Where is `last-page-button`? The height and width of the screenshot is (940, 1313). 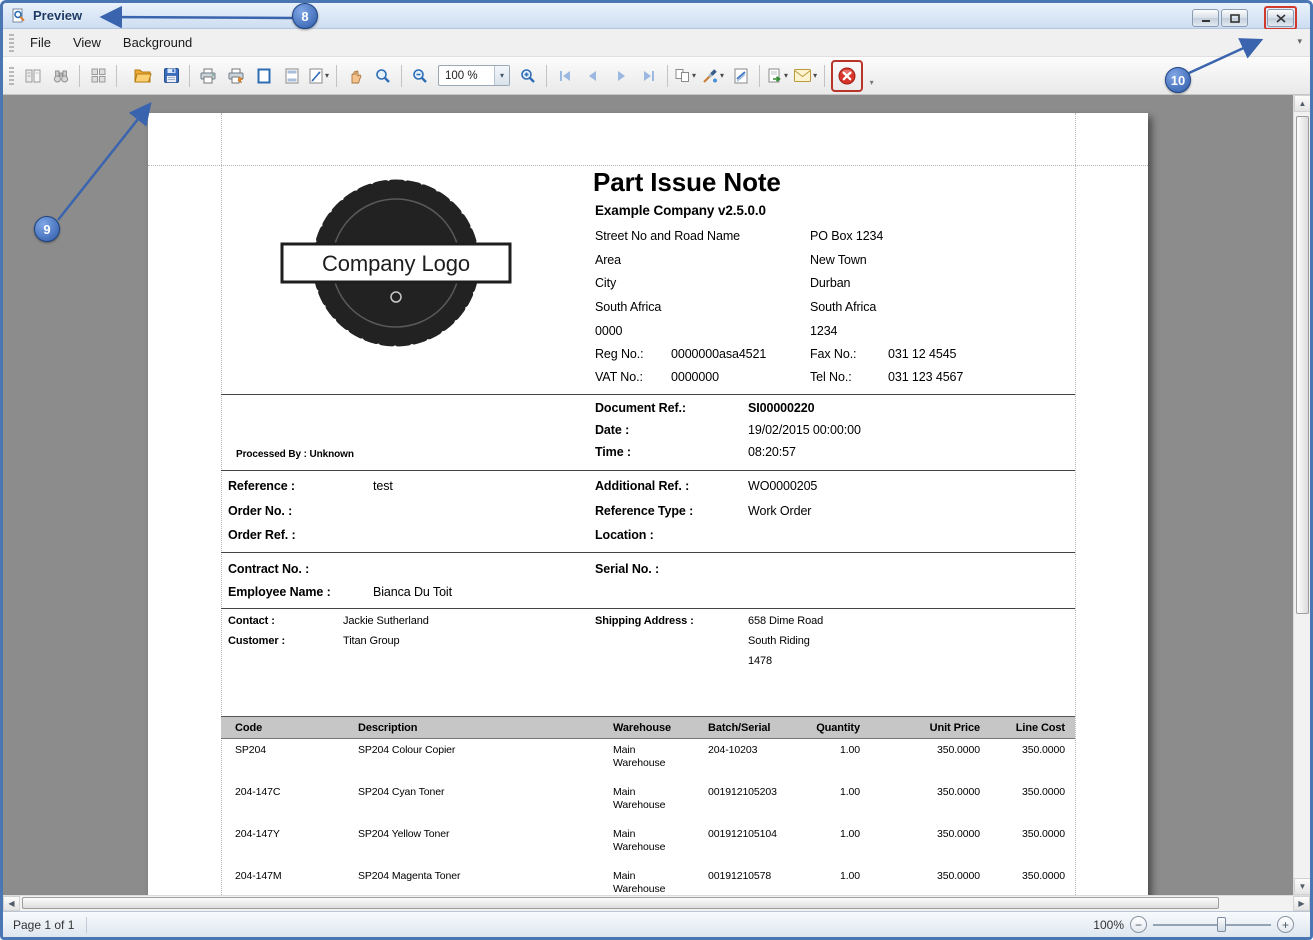
last-page-button is located at coordinates (649, 76).